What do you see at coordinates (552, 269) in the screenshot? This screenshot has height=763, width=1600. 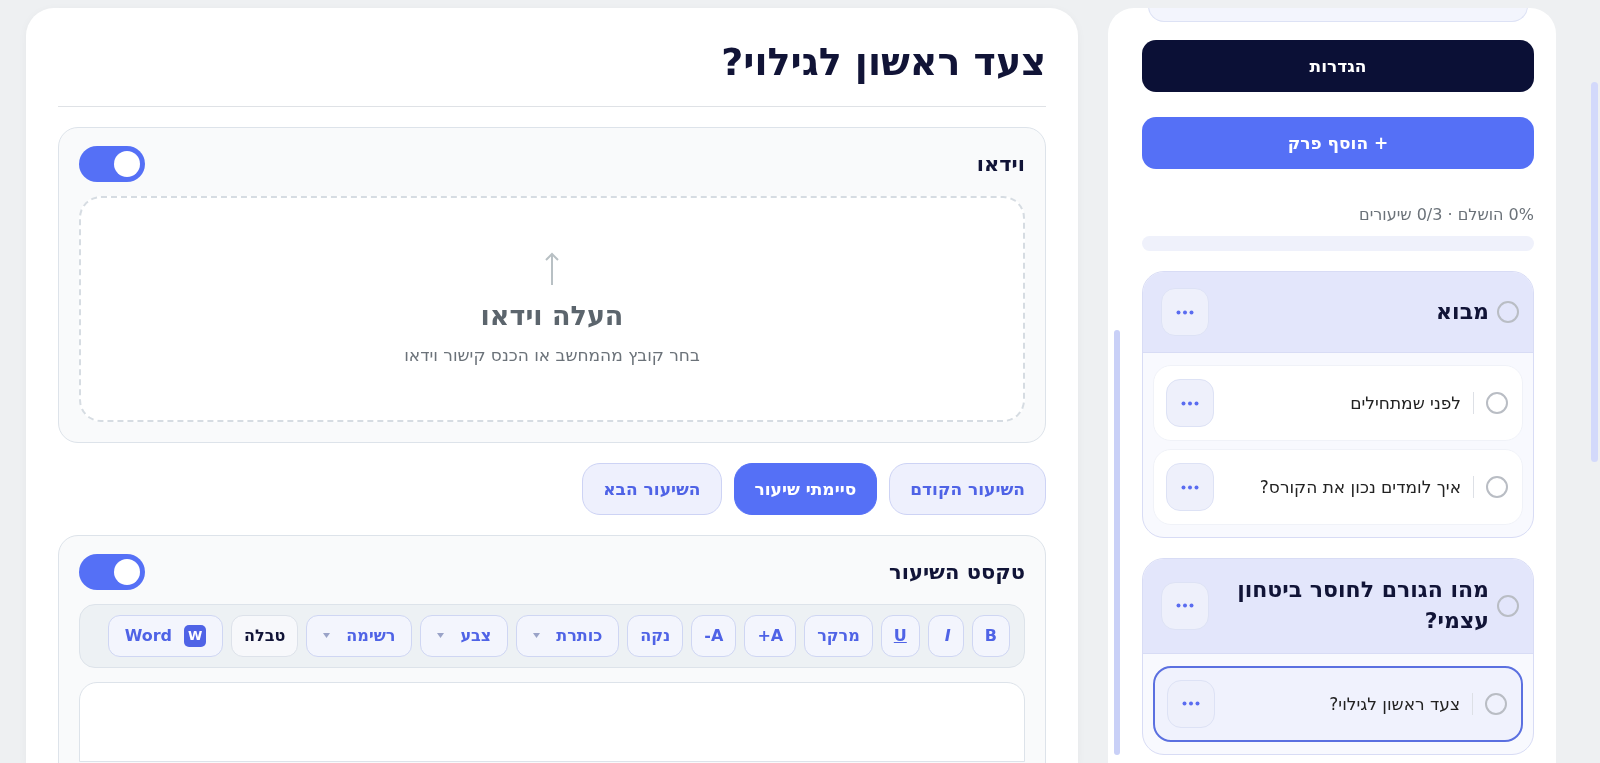 I see `upload-arrow-icon` at bounding box center [552, 269].